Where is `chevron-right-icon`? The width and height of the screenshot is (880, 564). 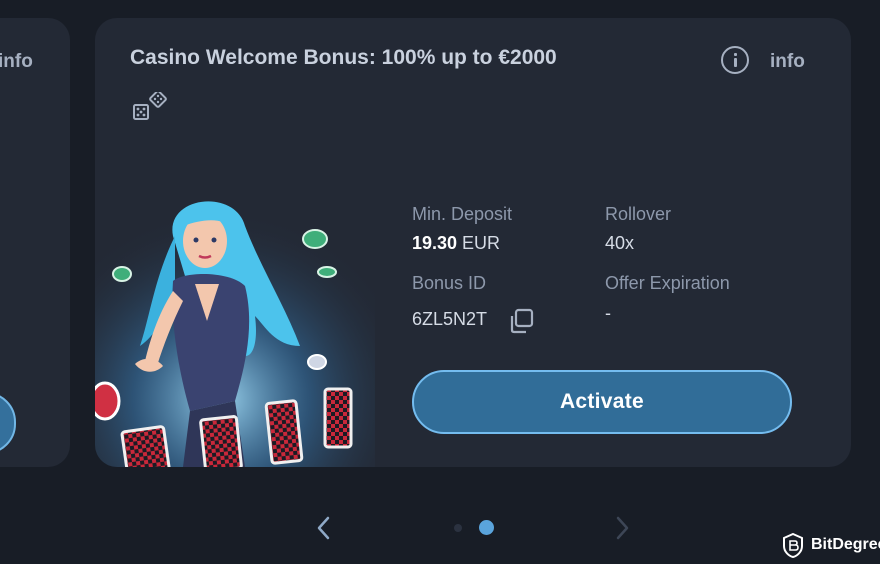
chevron-right-icon is located at coordinates (622, 528).